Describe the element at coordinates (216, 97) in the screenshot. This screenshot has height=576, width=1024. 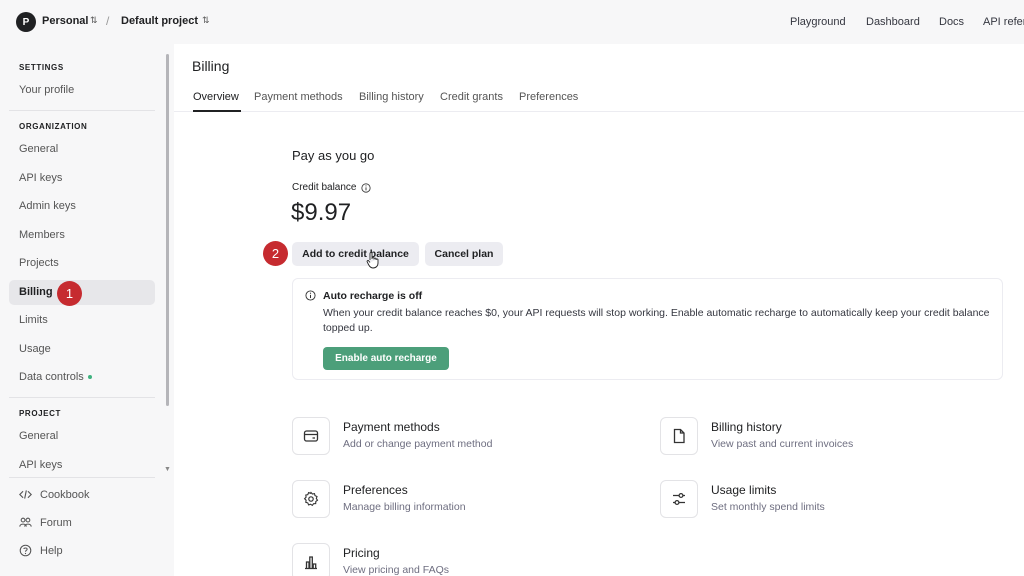
I see `tab-overview: Overview` at that location.